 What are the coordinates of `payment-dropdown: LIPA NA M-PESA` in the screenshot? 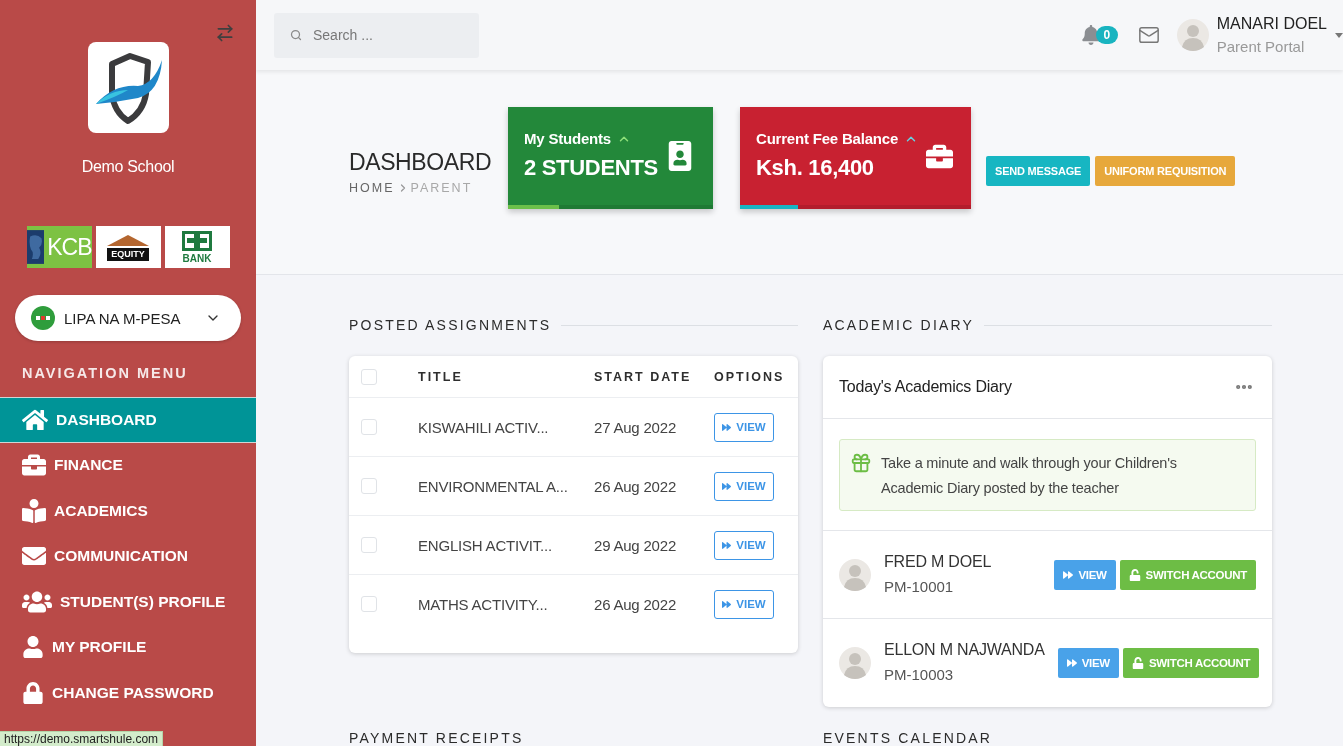 It's located at (128, 318).